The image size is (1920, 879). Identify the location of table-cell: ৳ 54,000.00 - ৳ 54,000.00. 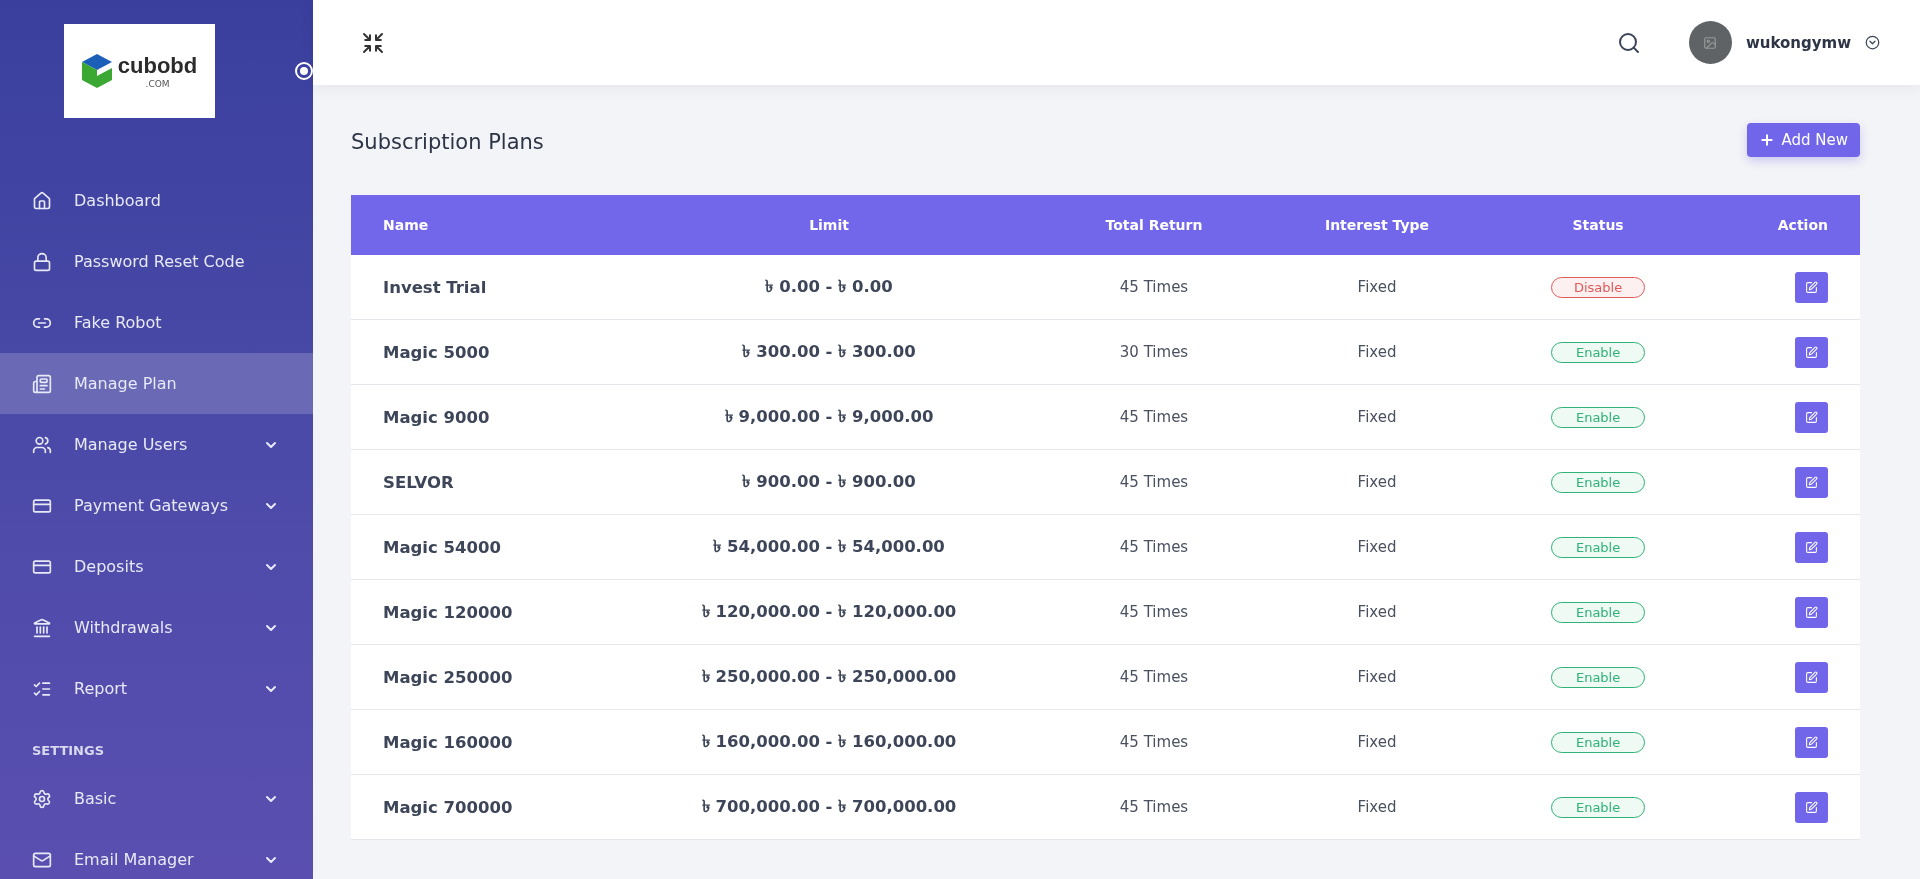
(829, 547).